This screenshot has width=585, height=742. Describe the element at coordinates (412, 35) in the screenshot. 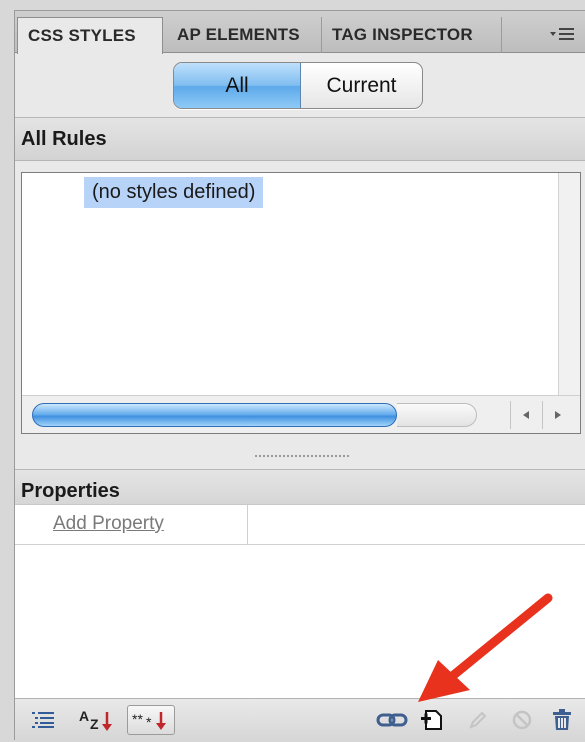

I see `tab-tag-inspector: TAG INSPECTOR` at that location.